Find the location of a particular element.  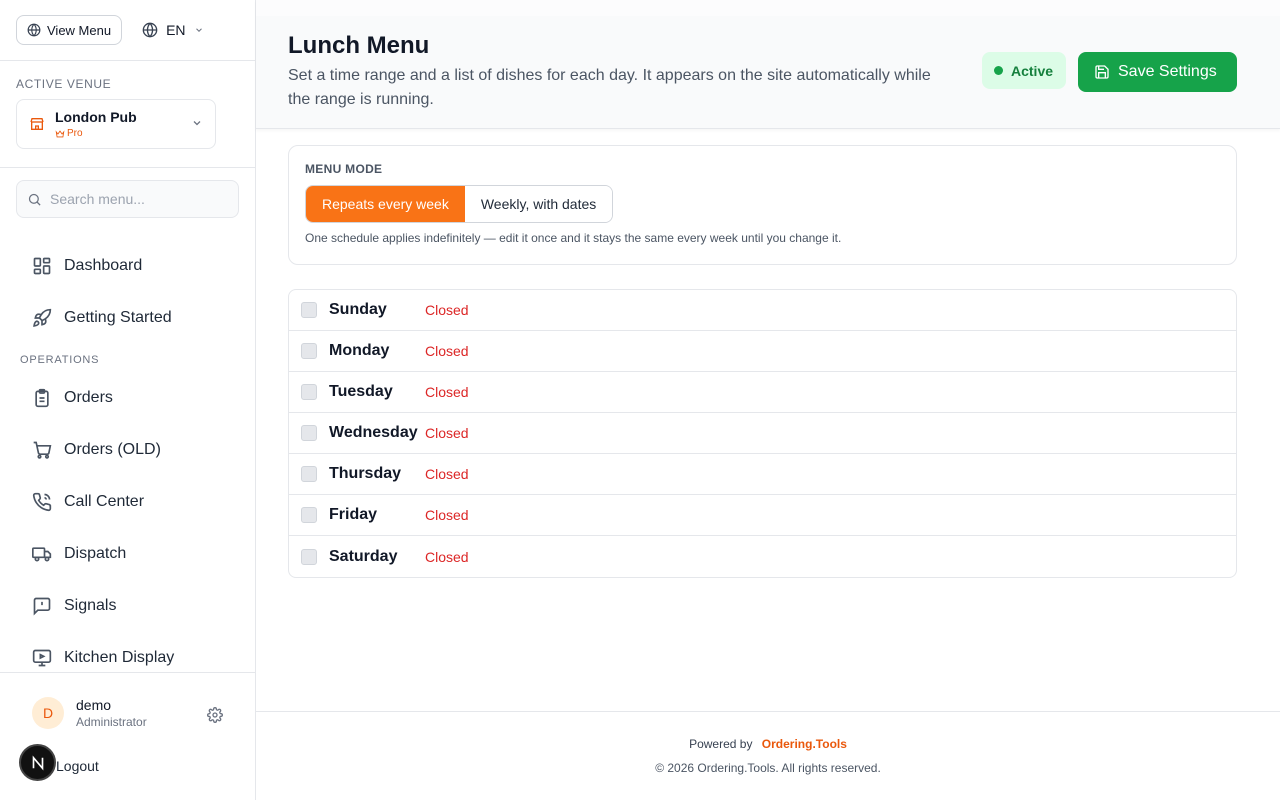

search-input is located at coordinates (135, 199).